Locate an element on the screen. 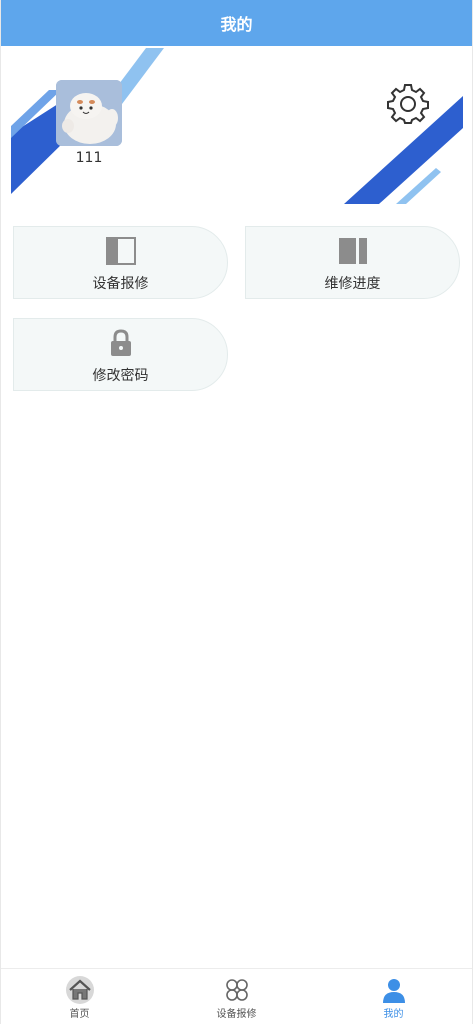  settings-button is located at coordinates (408, 104).